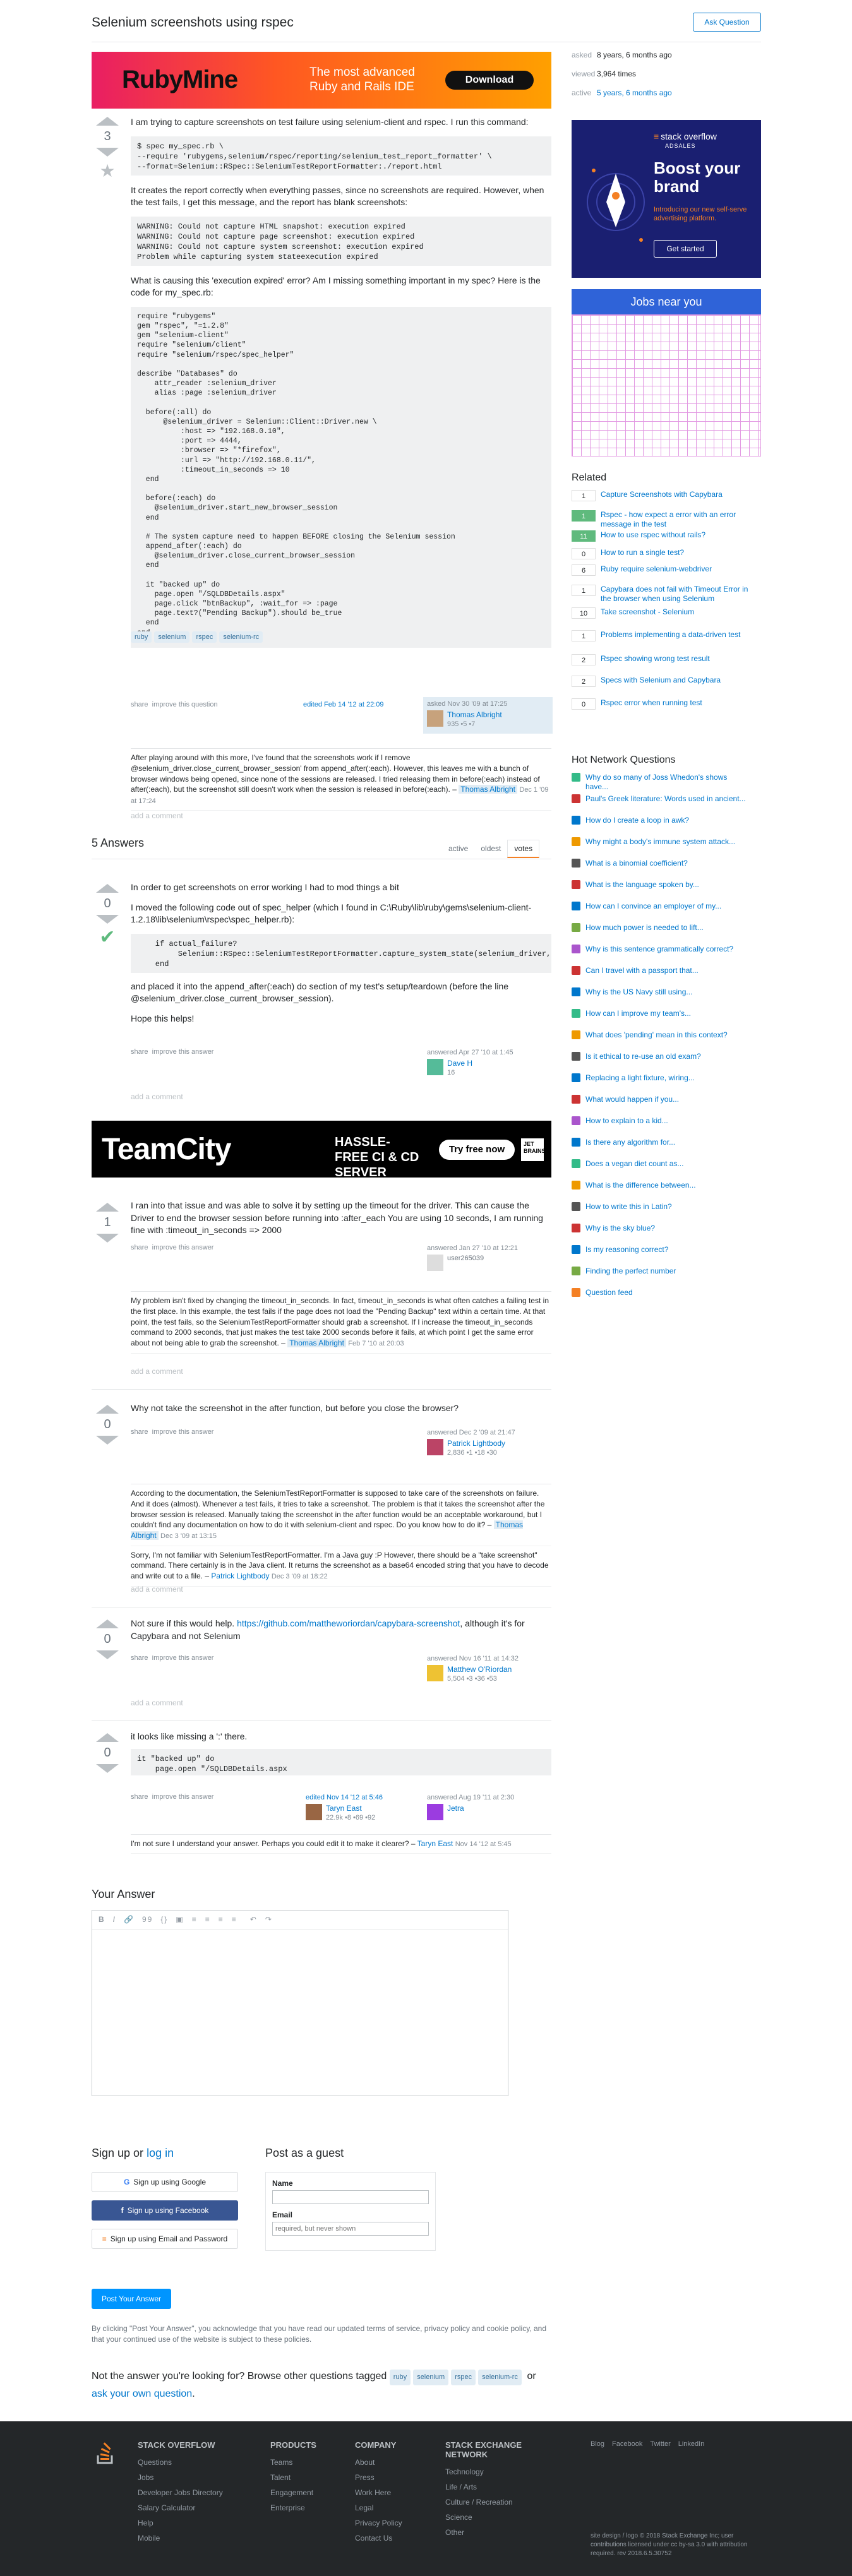 The image size is (852, 2576). Describe the element at coordinates (663, 704) in the screenshot. I see `related-item: 0 Rspec error when running test` at that location.